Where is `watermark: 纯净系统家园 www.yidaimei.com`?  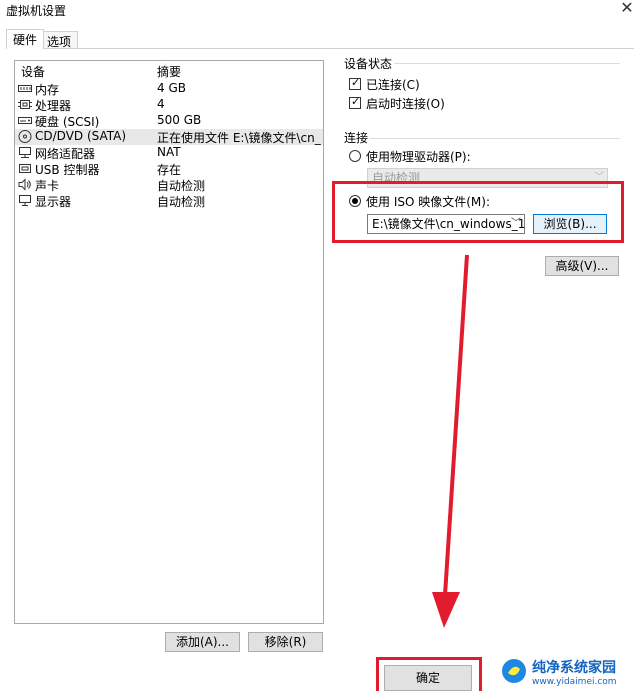 watermark: 纯净系统家园 www.yidaimei.com is located at coordinates (570, 673).